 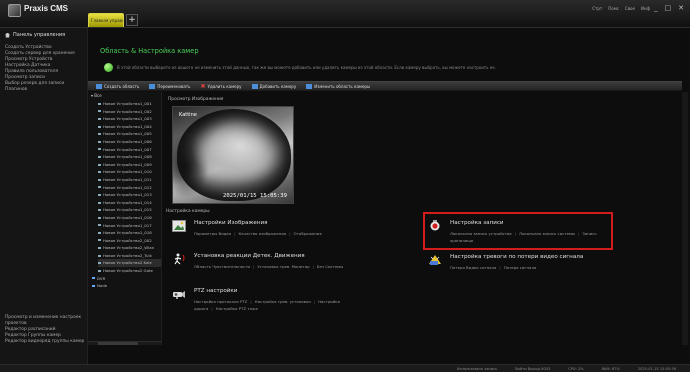 I want to click on motion-detection-title: Установка реакции Детек. Движения, so click(x=249, y=256).